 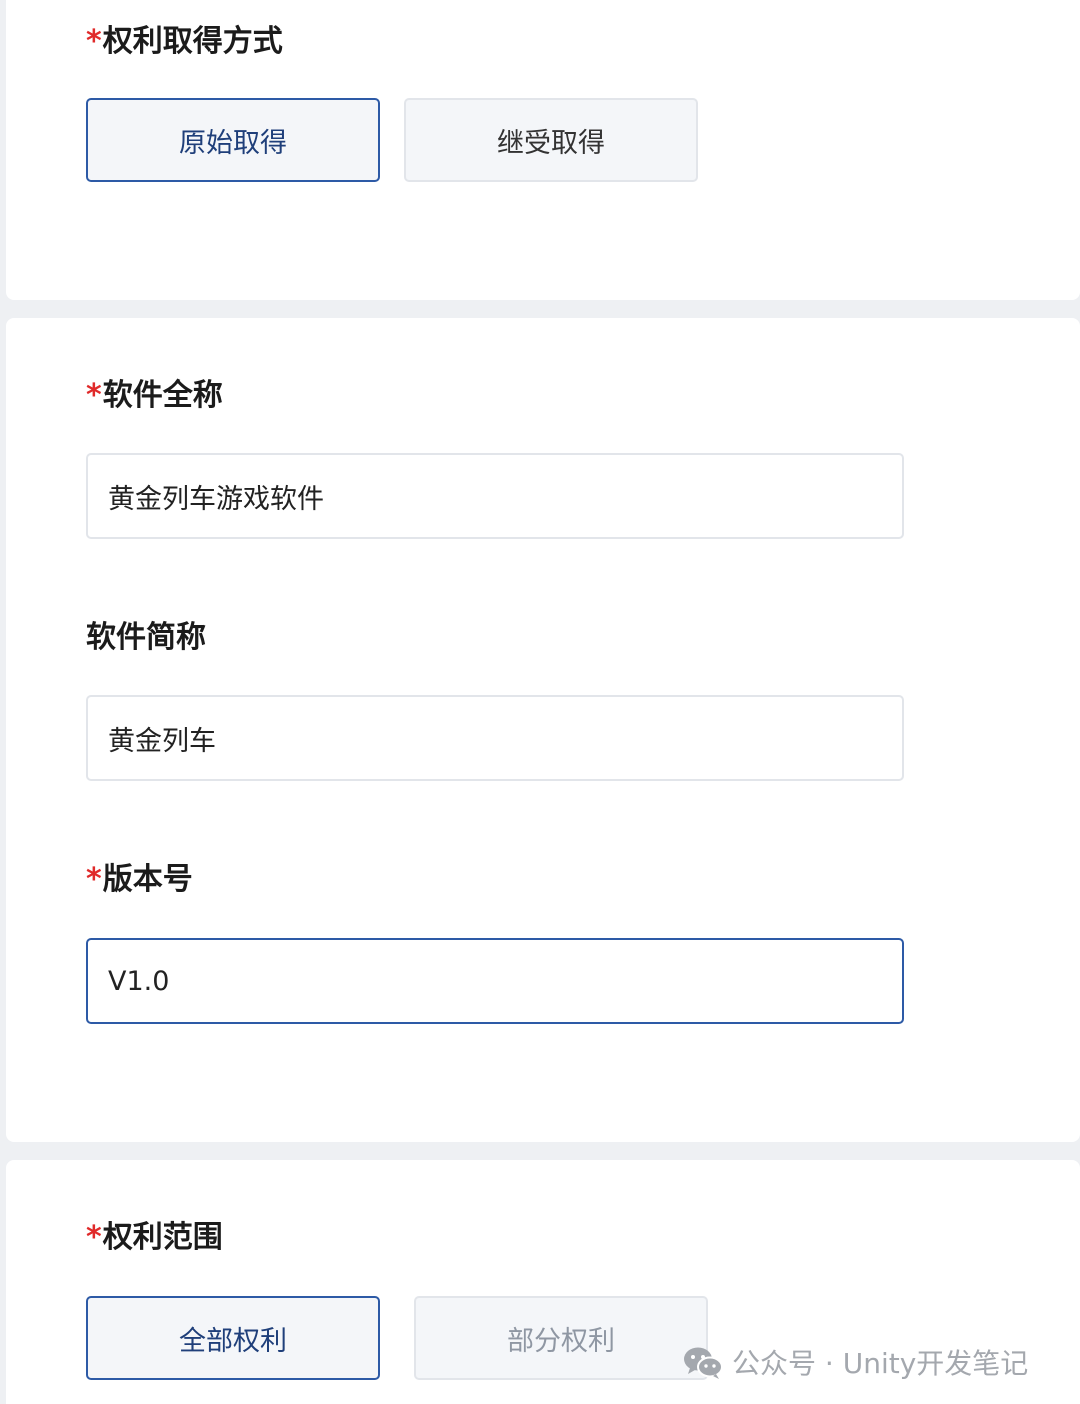 What do you see at coordinates (880, 1363) in the screenshot?
I see `watermark-text: 公众号 · Unity开发笔记` at bounding box center [880, 1363].